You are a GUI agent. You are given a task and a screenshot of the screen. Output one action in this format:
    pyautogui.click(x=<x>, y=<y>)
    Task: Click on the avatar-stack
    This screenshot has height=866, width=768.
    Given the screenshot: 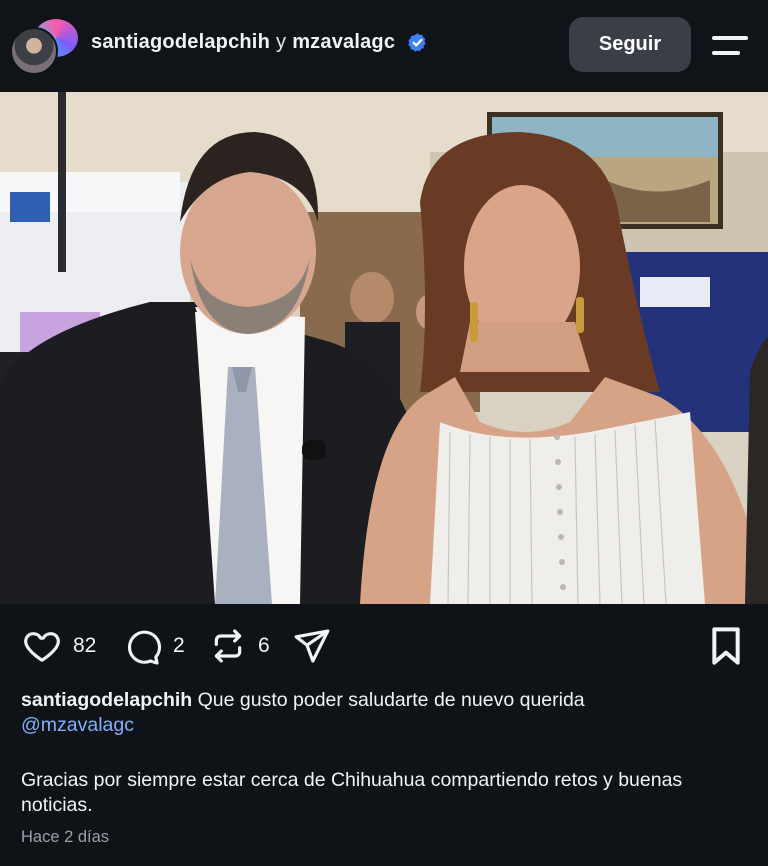 What is the action you would take?
    pyautogui.click(x=45, y=45)
    